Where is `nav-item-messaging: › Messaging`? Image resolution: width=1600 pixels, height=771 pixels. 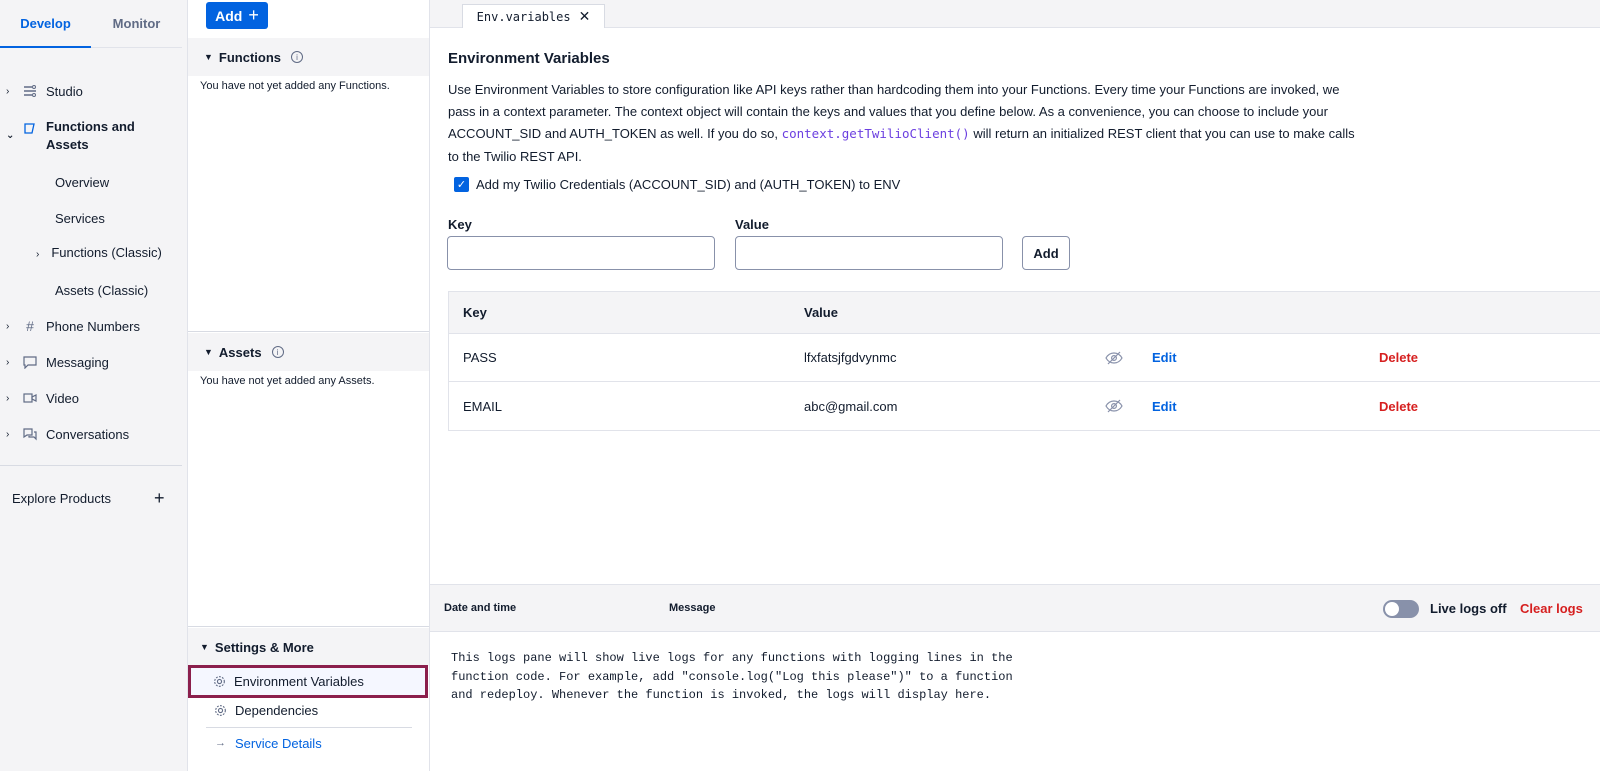 nav-item-messaging: › Messaging is located at coordinates (91, 362).